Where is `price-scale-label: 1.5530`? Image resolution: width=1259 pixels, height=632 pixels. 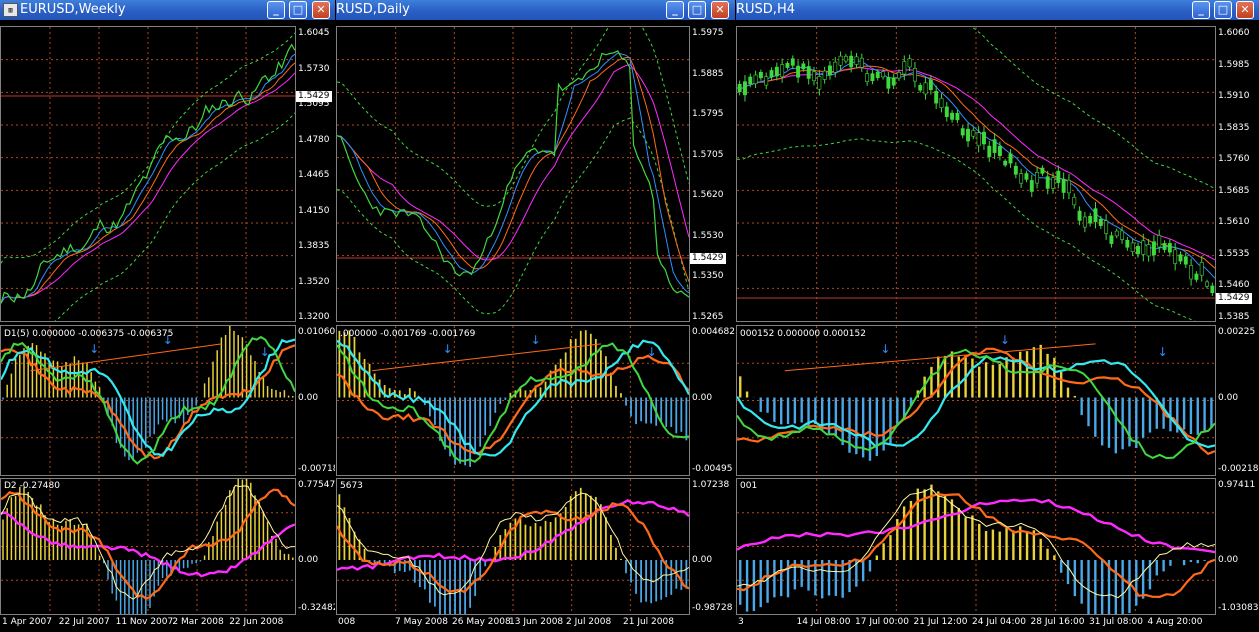 price-scale-label: 1.5530 is located at coordinates (708, 235).